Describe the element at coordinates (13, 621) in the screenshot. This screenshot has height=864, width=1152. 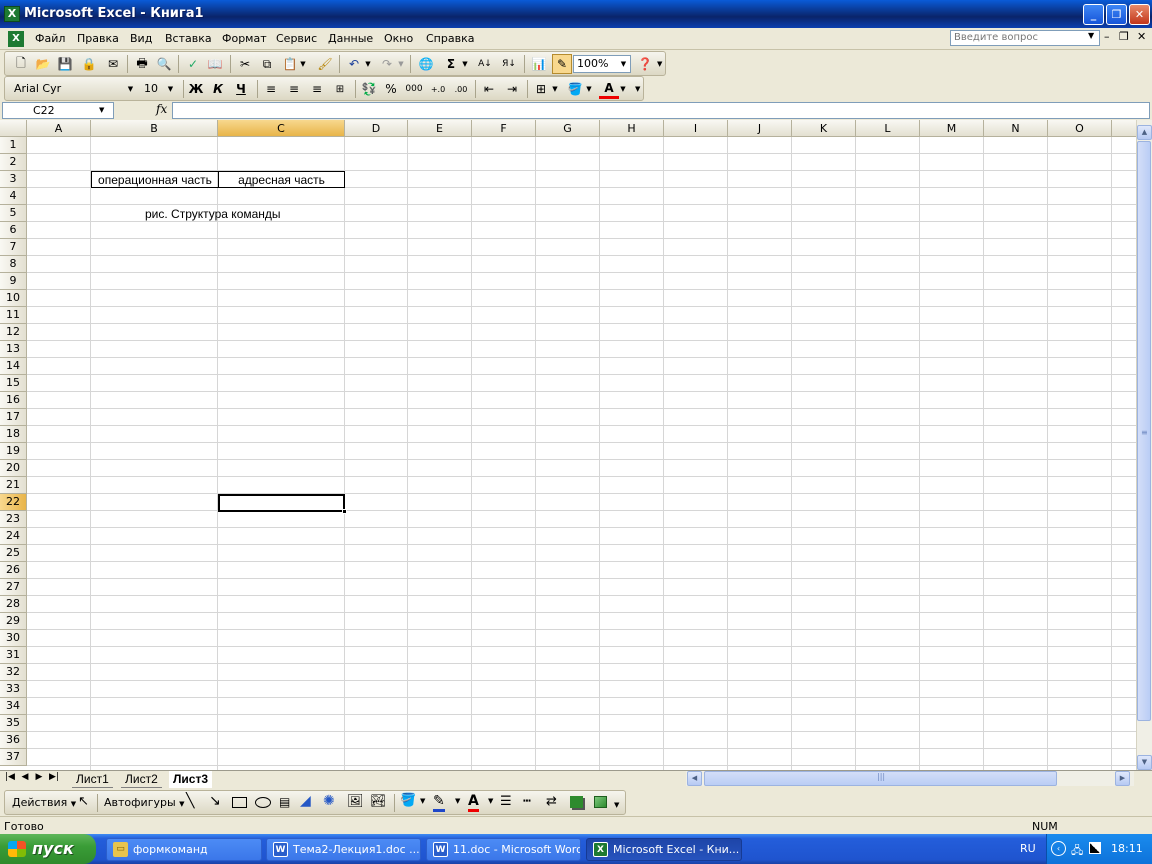
I see `row-header-29: 29` at that location.